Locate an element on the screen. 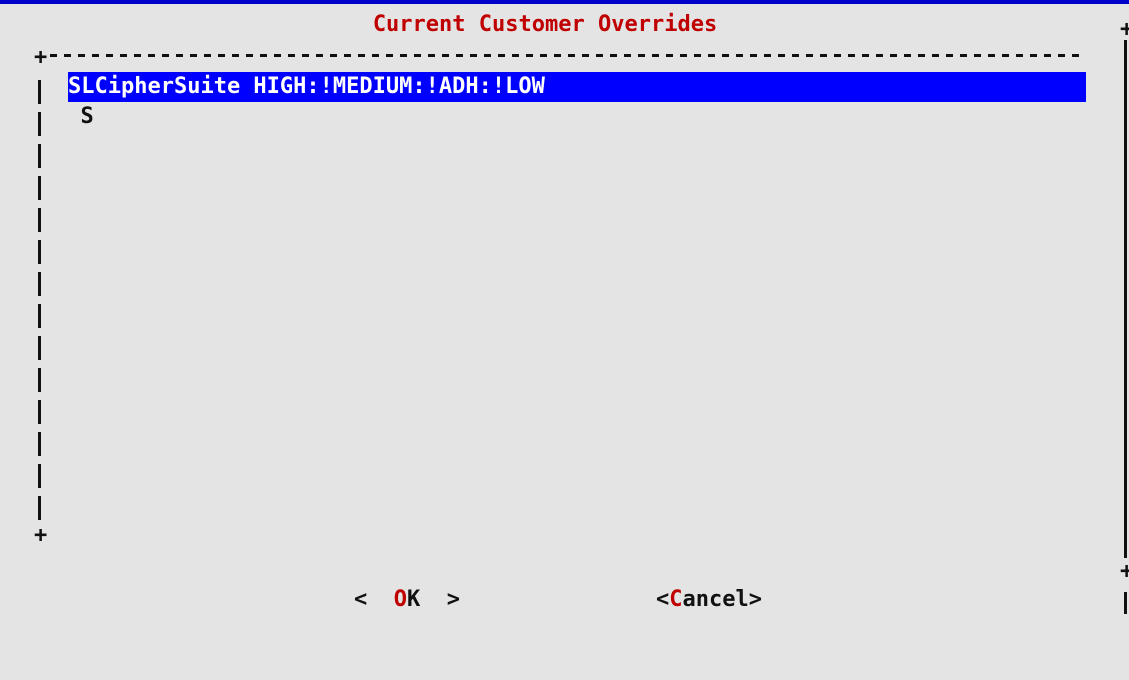 The width and height of the screenshot is (1129, 680). listbox-corner-bottom-left: + is located at coordinates (41, 535).